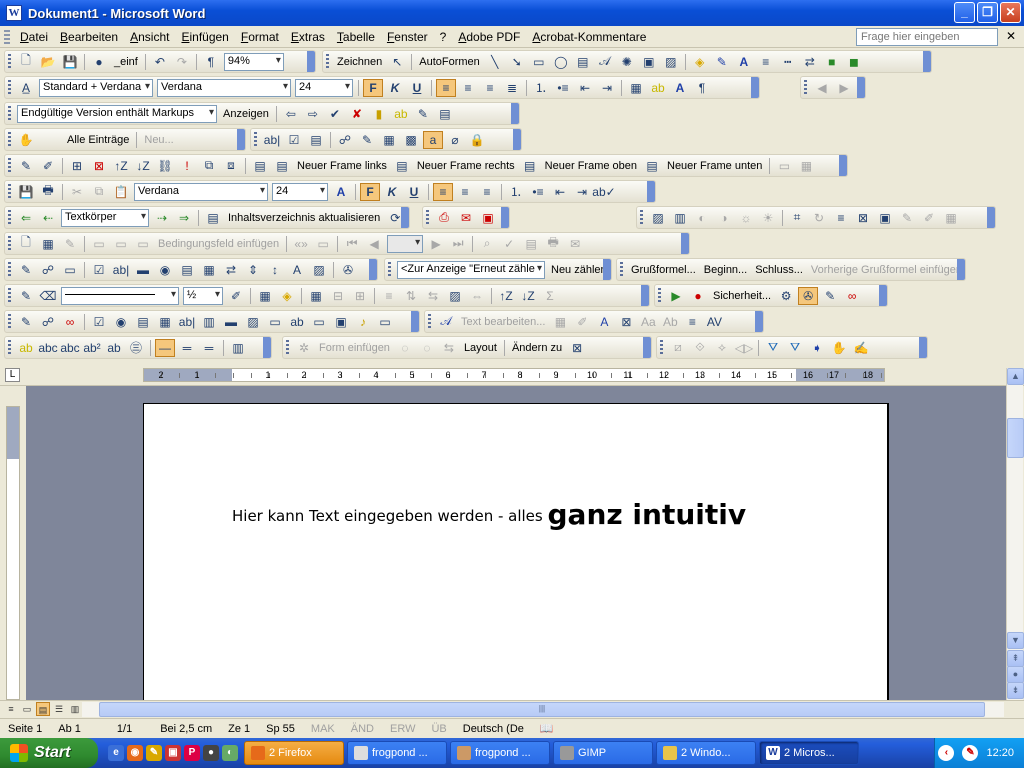  I want to click on menu-fenster: Fenster, so click(407, 37).